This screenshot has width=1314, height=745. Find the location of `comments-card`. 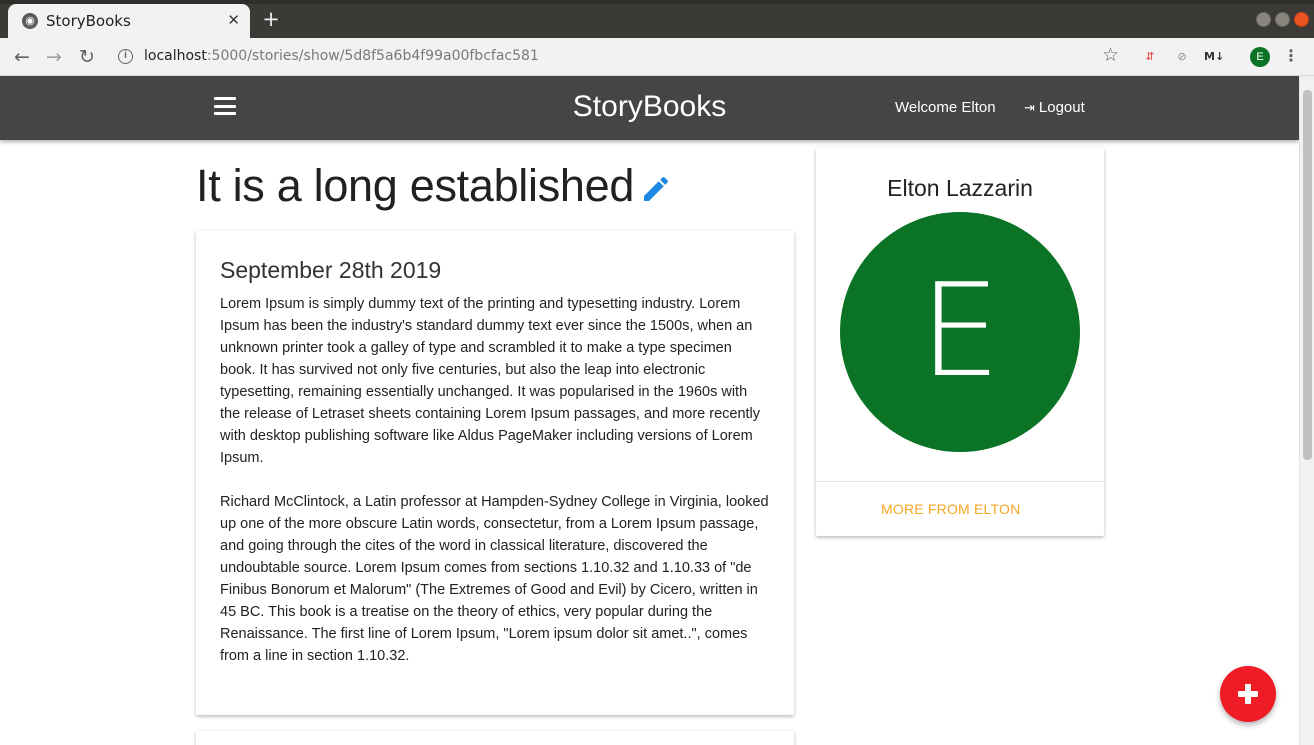

comments-card is located at coordinates (495, 738).